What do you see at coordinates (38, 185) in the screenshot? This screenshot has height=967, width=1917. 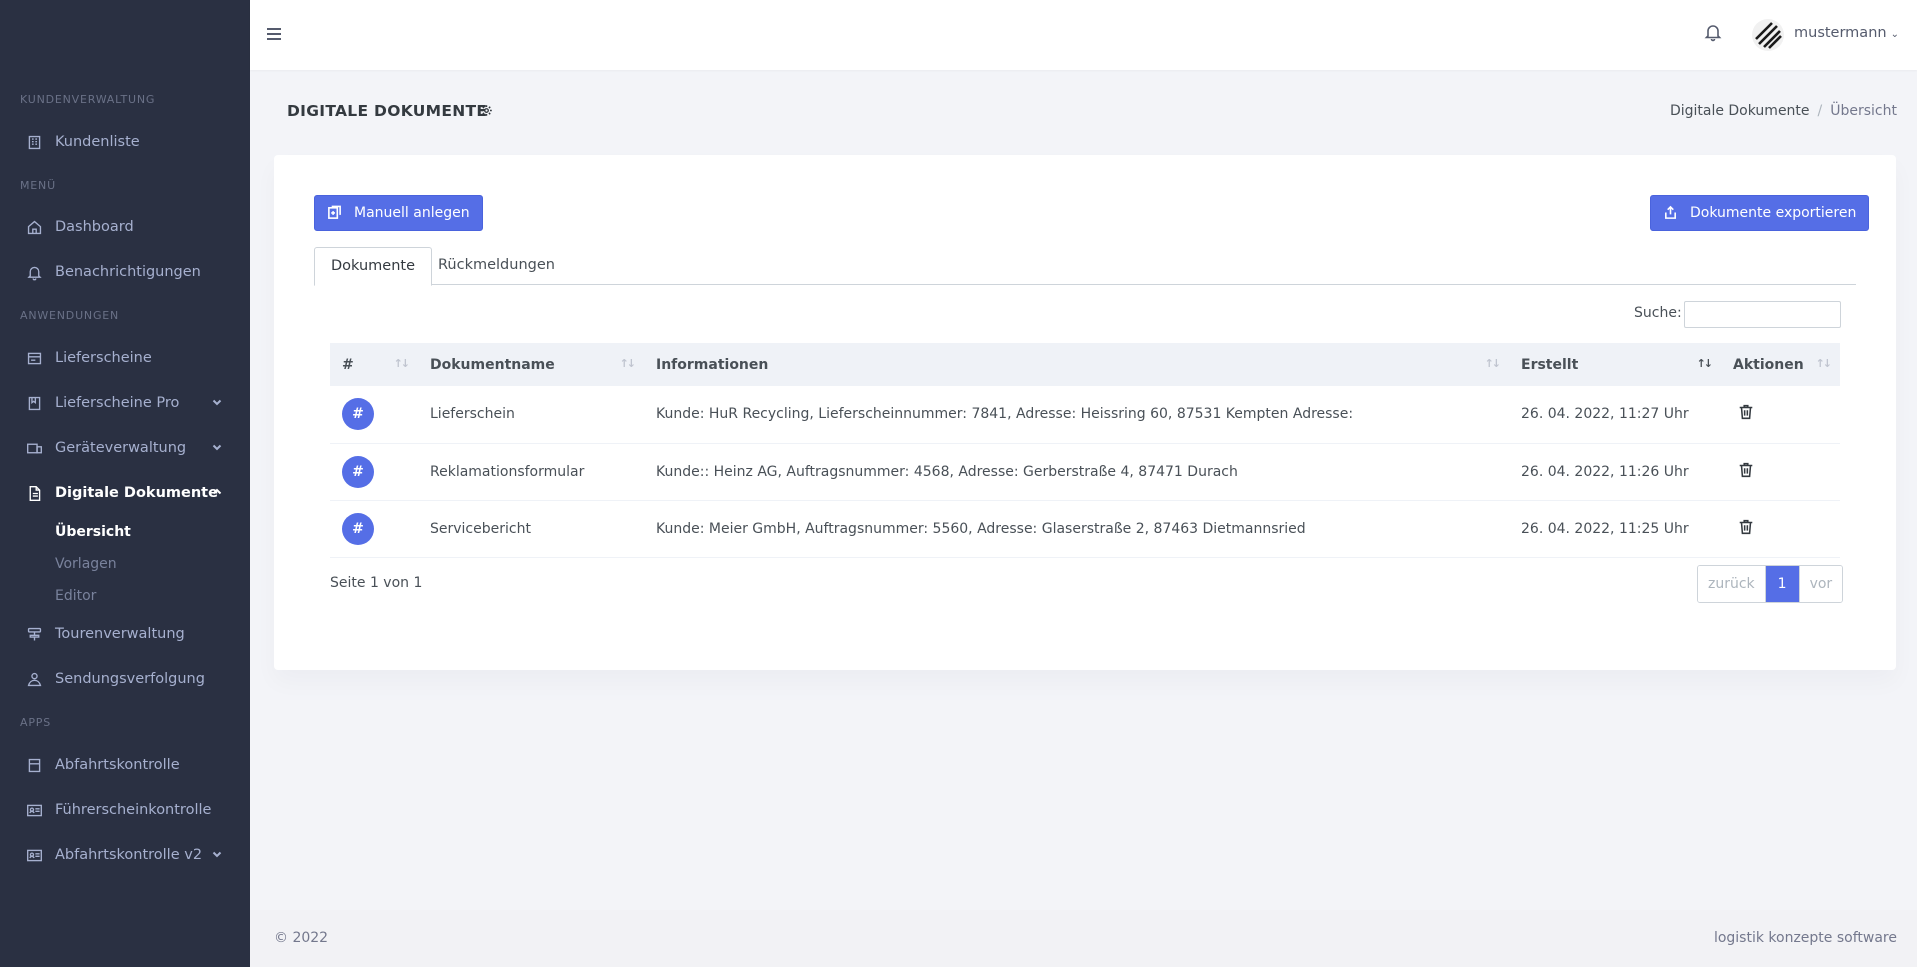 I see `section-menu: MENÜ` at bounding box center [38, 185].